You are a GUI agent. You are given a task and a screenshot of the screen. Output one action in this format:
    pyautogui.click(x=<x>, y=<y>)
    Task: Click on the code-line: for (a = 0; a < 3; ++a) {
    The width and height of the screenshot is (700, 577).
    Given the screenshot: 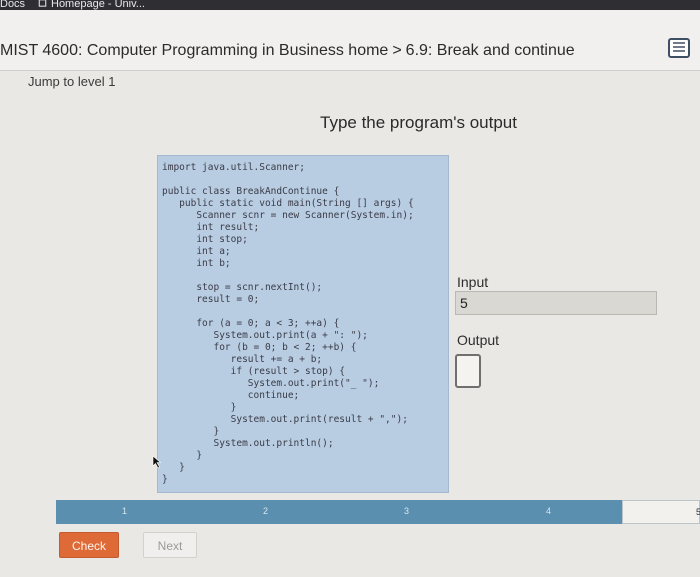 What is the action you would take?
    pyautogui.click(x=251, y=323)
    